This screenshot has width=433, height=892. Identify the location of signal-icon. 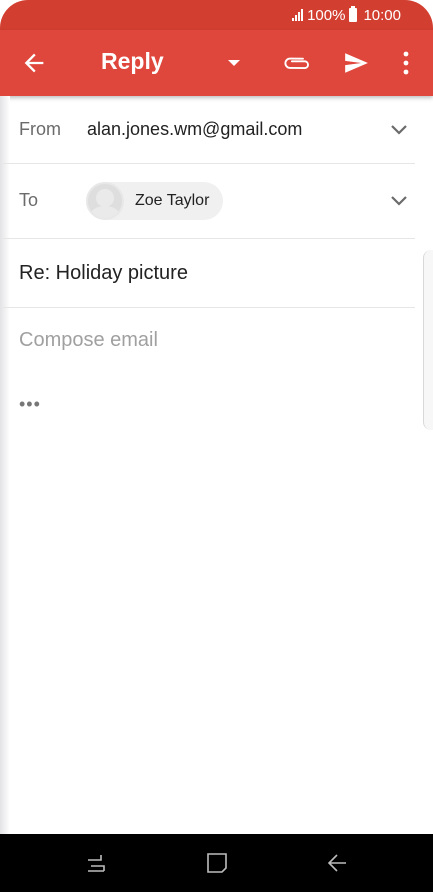
(297, 15).